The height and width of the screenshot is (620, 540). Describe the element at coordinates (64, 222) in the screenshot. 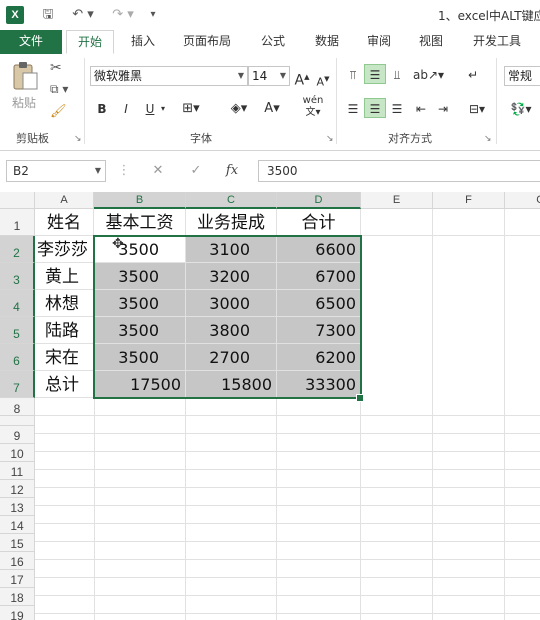

I see `cell-a1: 姓名` at that location.